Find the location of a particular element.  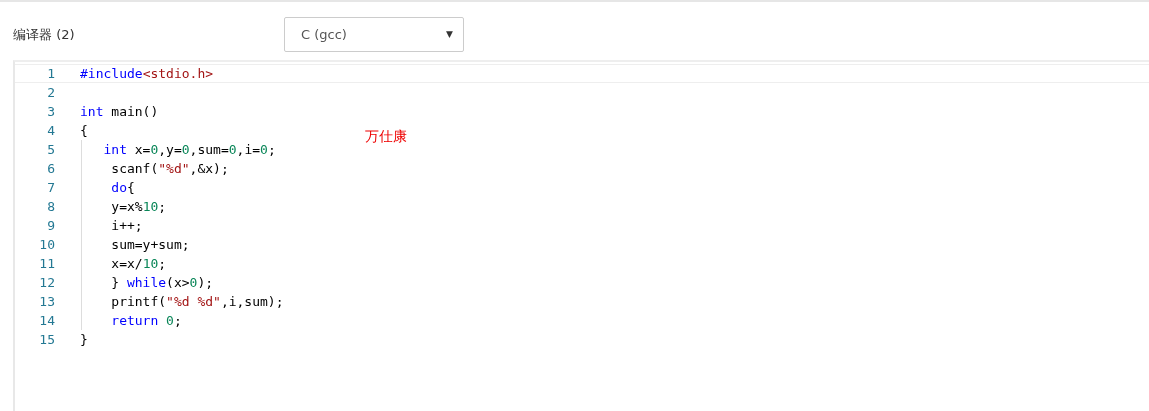

line-number: 11 is located at coordinates (46, 264).